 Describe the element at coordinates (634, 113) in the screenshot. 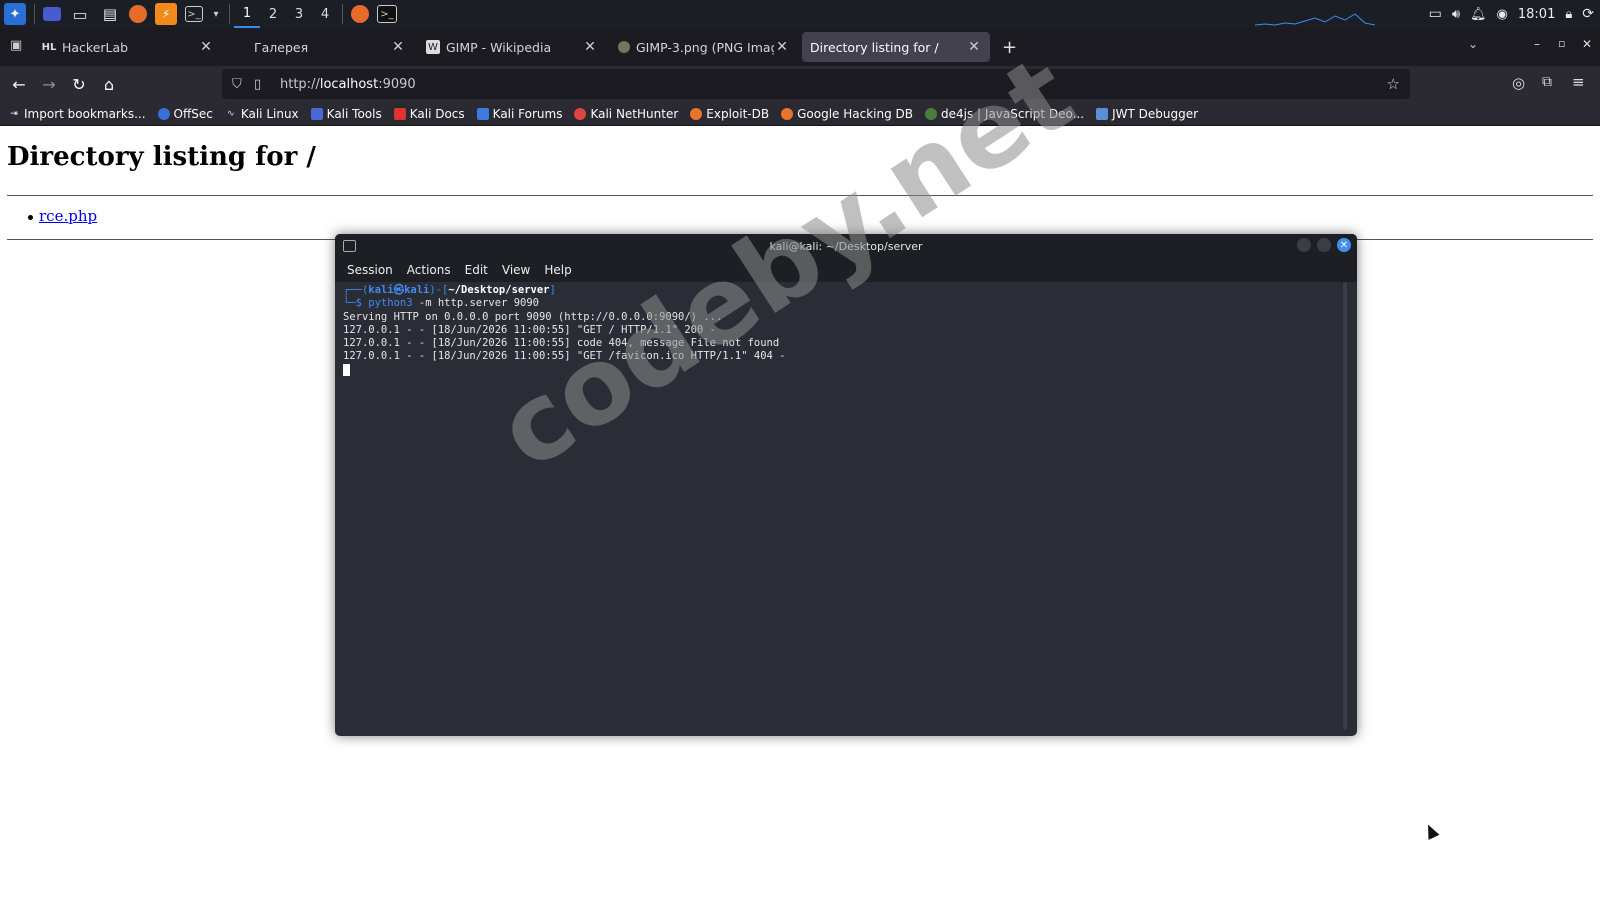

I see `bookmark-label: Kali NetHunter` at that location.